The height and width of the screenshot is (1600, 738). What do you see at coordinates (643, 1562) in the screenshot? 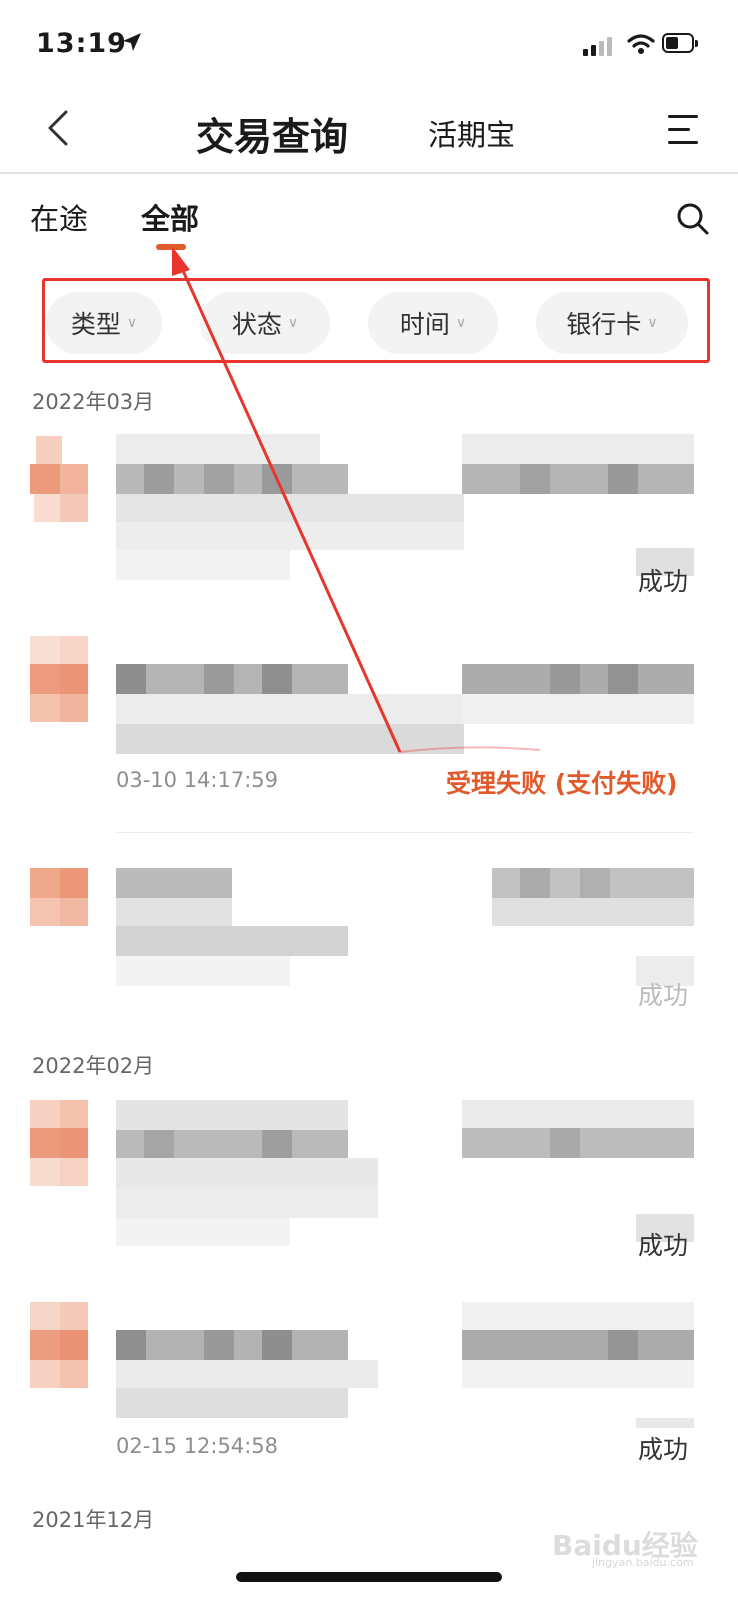
I see `watermark-url: jingyan.baidu.com` at bounding box center [643, 1562].